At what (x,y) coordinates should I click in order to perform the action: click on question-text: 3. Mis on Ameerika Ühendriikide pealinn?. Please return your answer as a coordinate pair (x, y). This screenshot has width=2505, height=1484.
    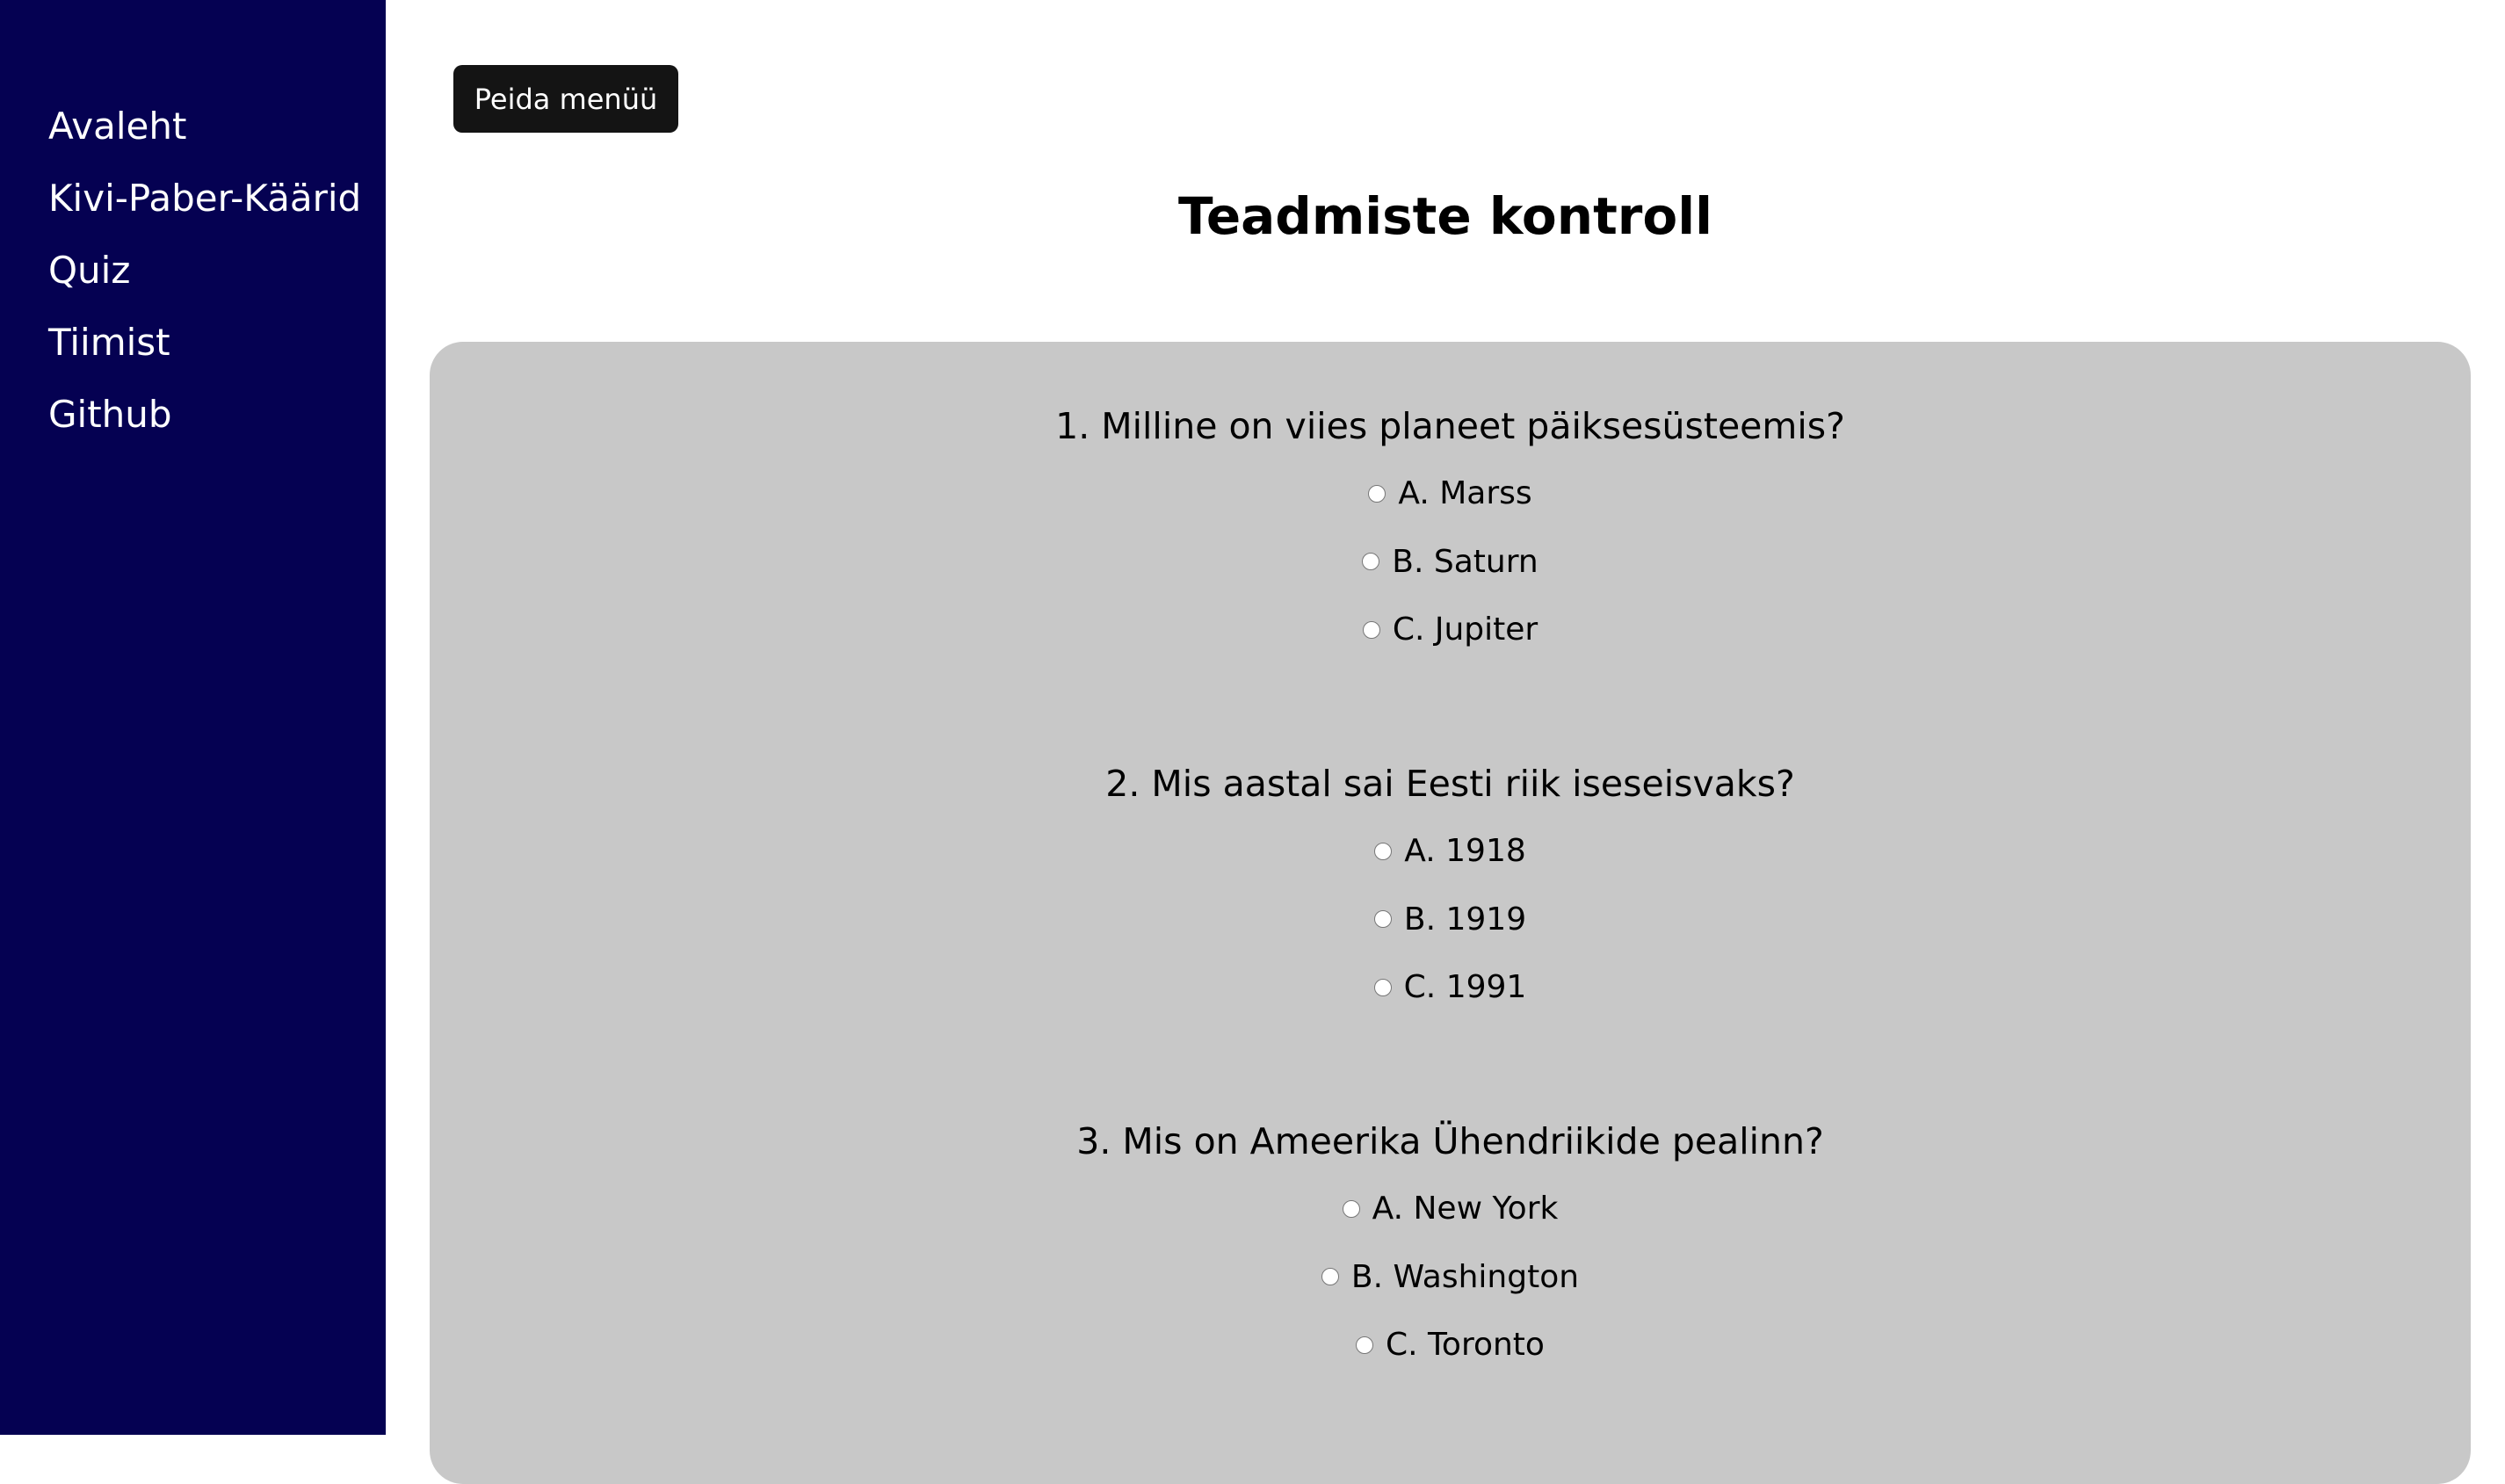
    Looking at the image, I should click on (1450, 1141).